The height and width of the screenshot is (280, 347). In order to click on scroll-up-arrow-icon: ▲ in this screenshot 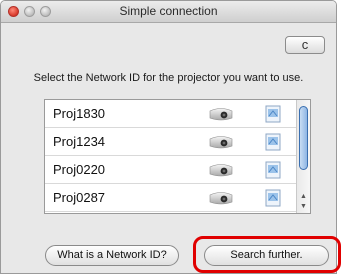, I will do `click(303, 197)`.